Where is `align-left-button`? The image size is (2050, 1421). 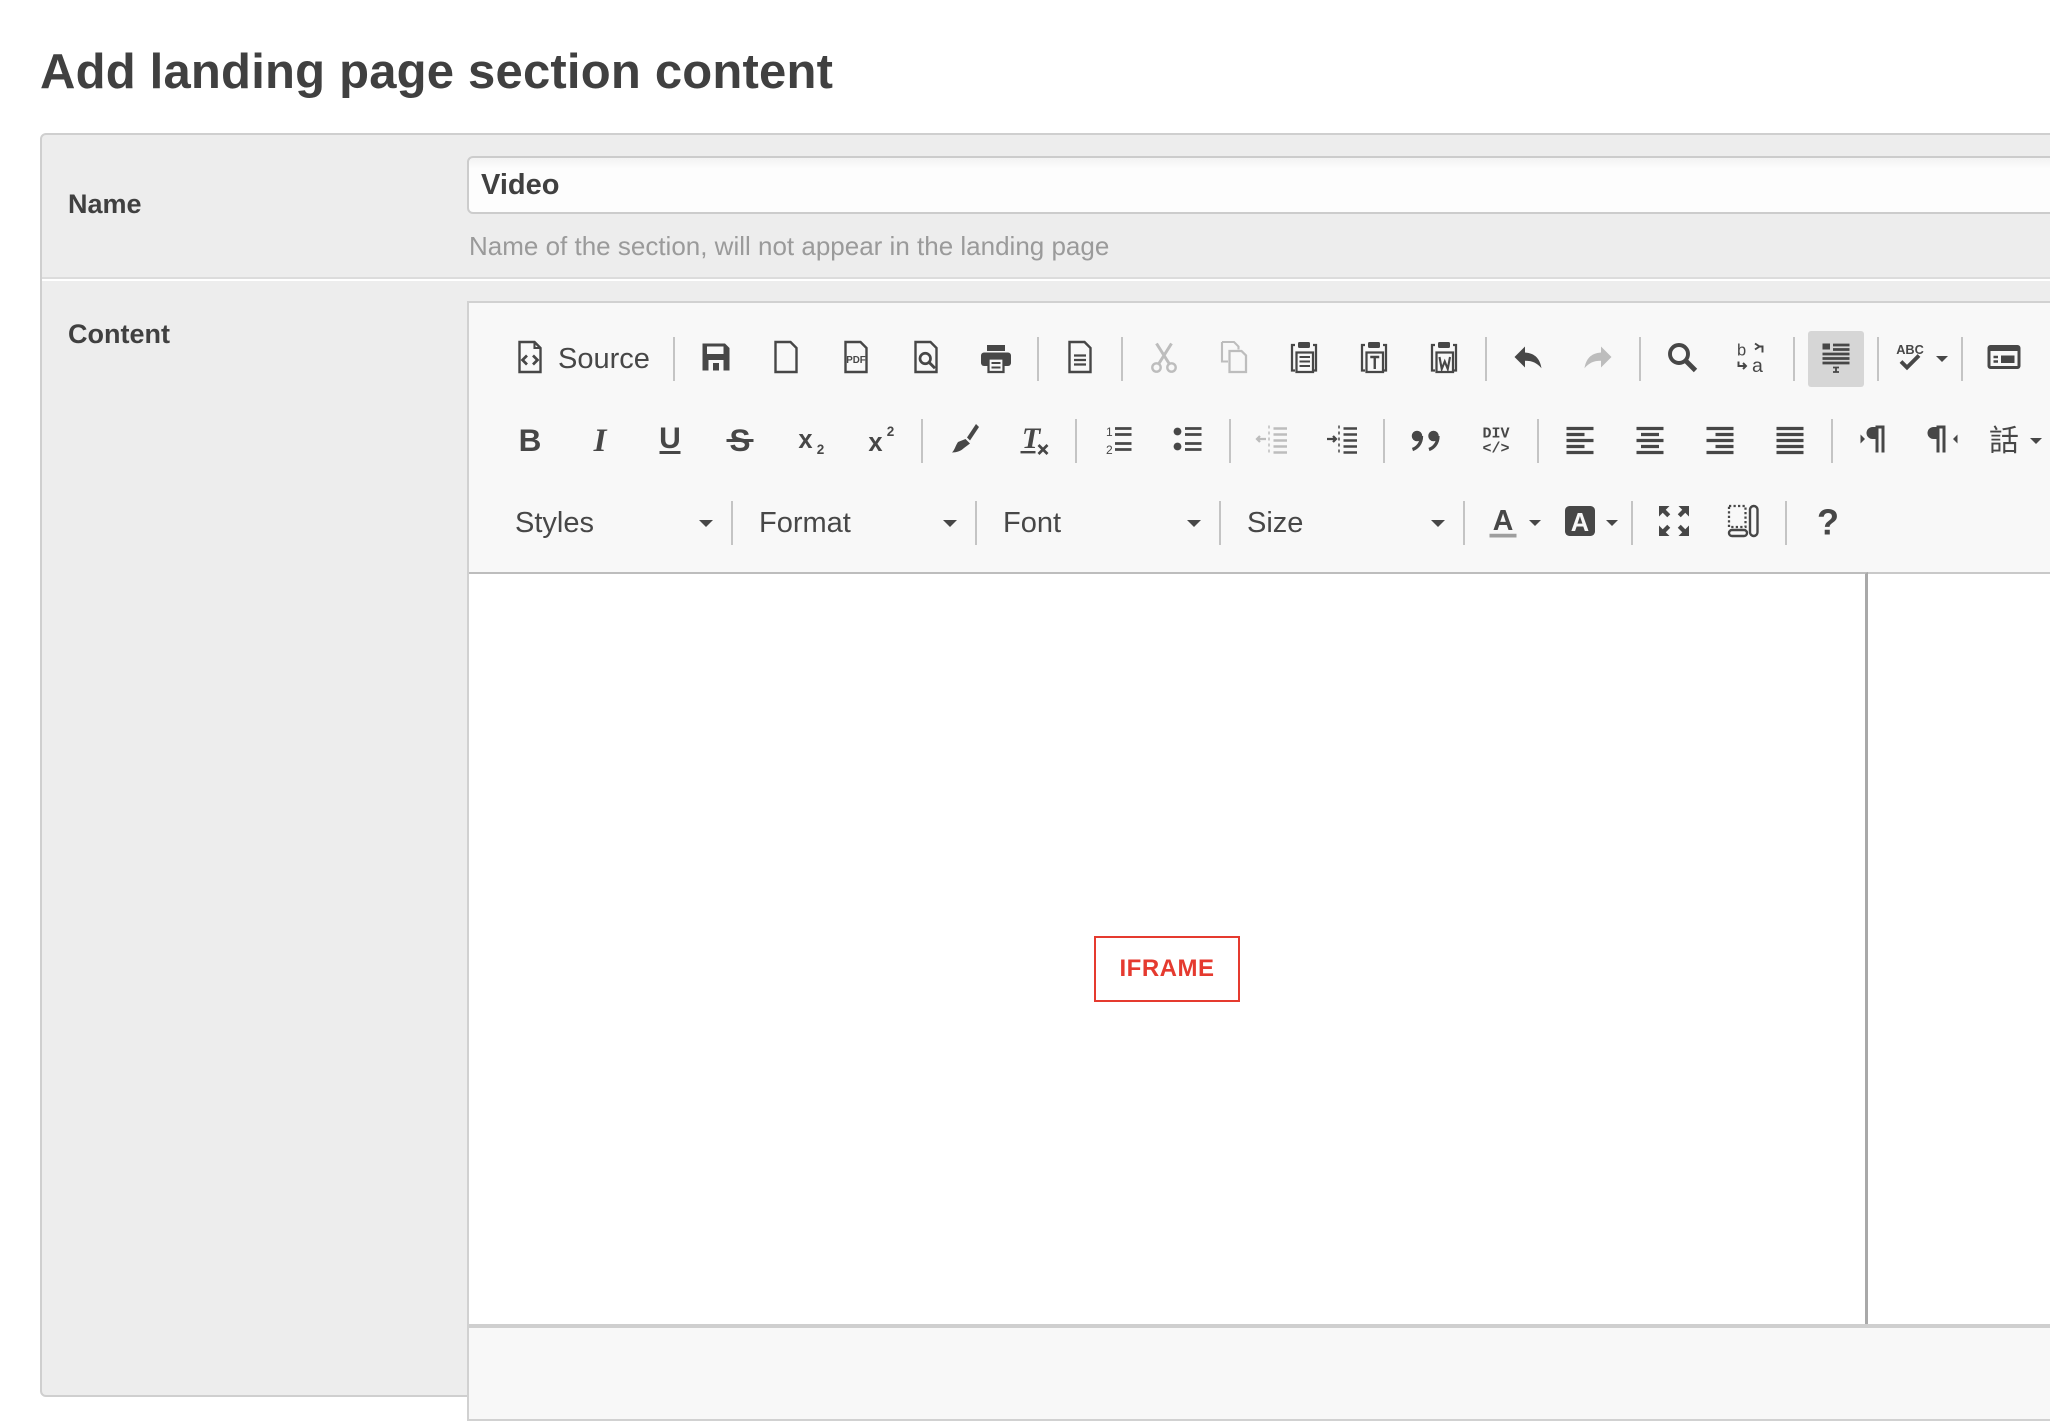
align-left-button is located at coordinates (1580, 441).